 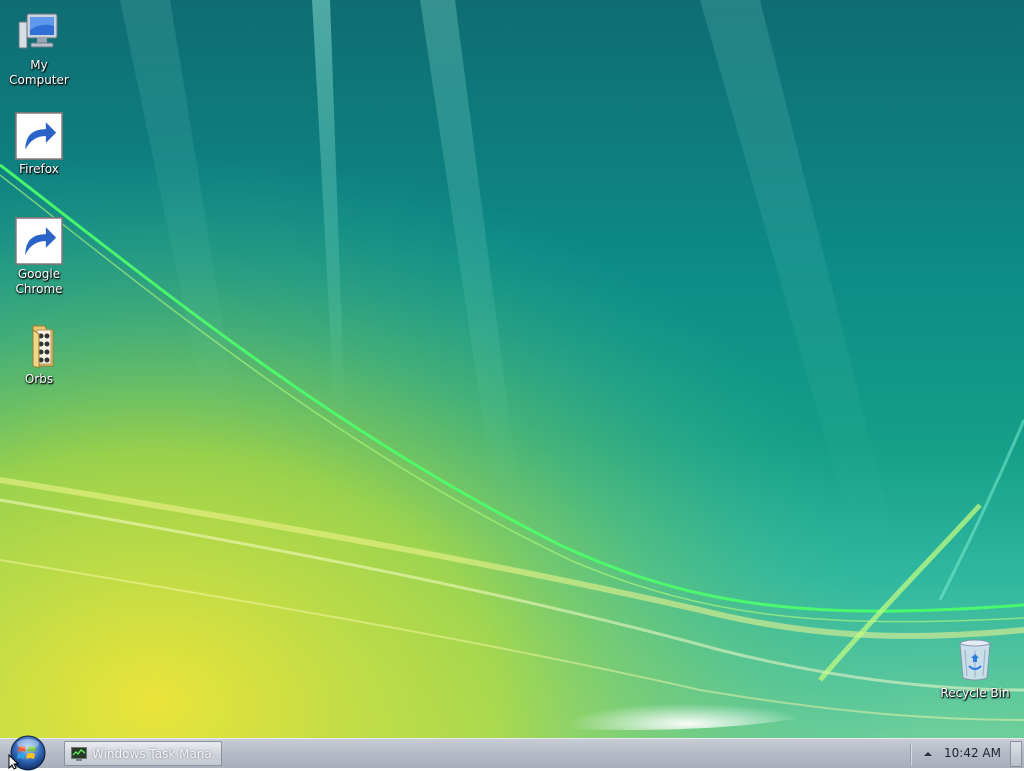 What do you see at coordinates (972, 753) in the screenshot?
I see `clock: 10:42 AM` at bounding box center [972, 753].